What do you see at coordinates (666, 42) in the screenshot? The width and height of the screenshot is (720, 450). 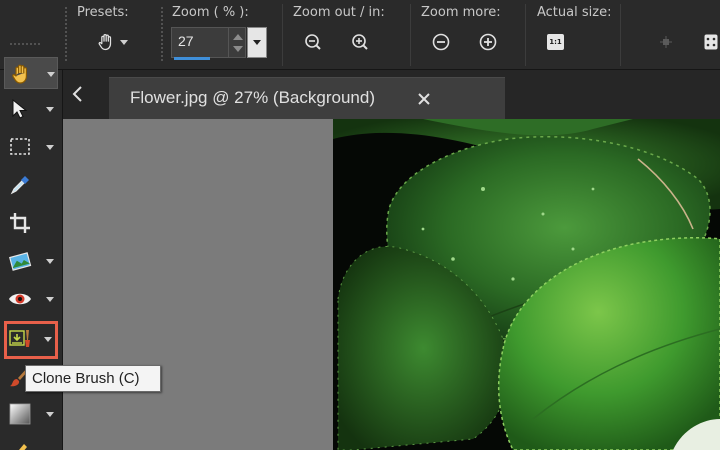 I see `fit-window-icon` at bounding box center [666, 42].